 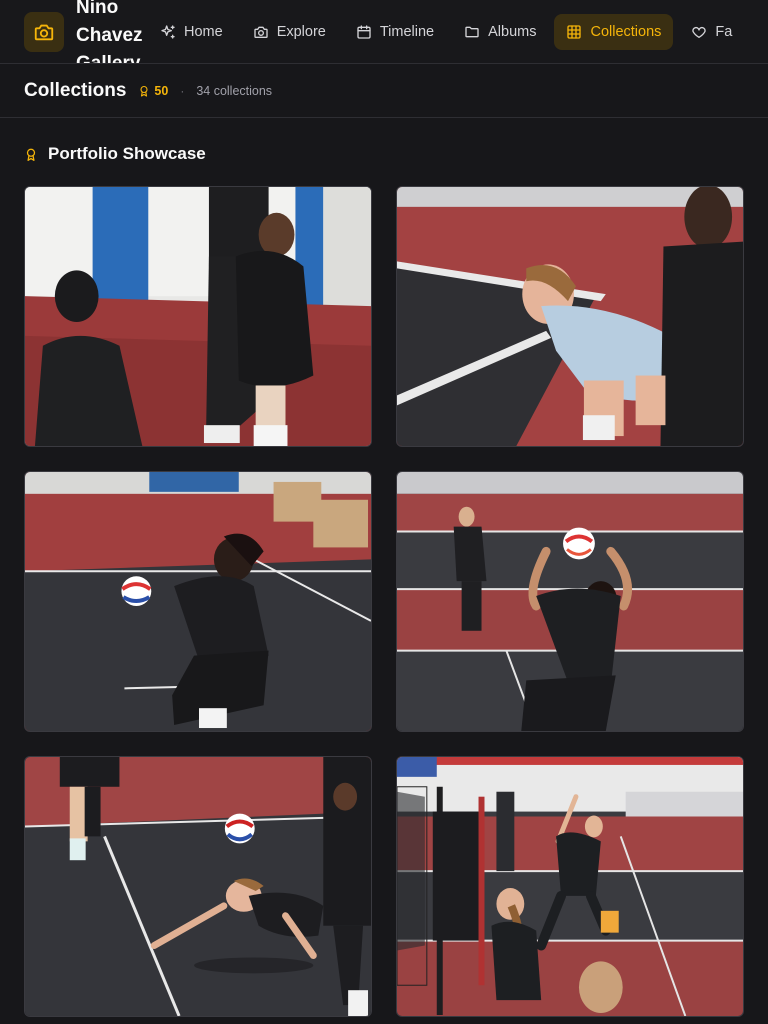 What do you see at coordinates (407, 32) in the screenshot?
I see `nav-label: Timeline` at bounding box center [407, 32].